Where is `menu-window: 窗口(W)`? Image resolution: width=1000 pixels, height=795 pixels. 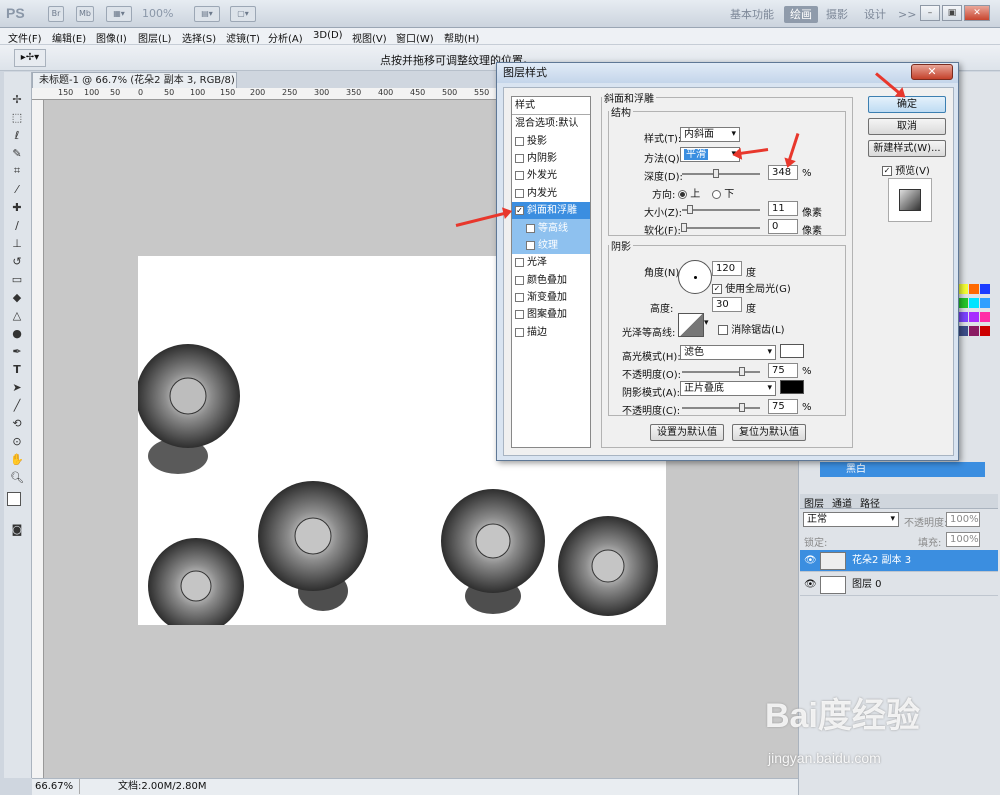 menu-window: 窗口(W) is located at coordinates (415, 36).